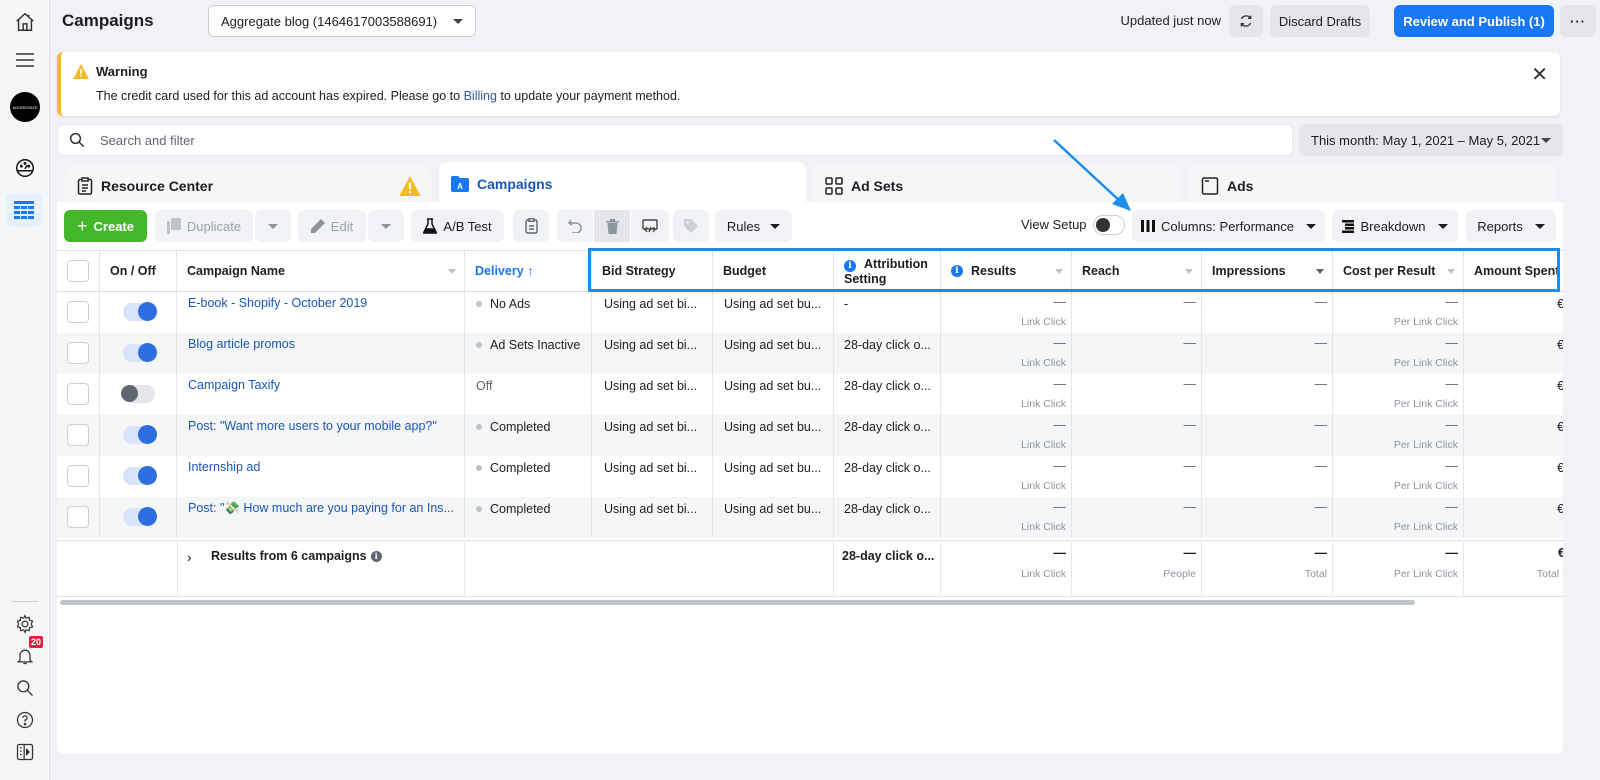 This screenshot has height=780, width=1600. Describe the element at coordinates (147, 516) in the screenshot. I see `toggle-knob` at that location.